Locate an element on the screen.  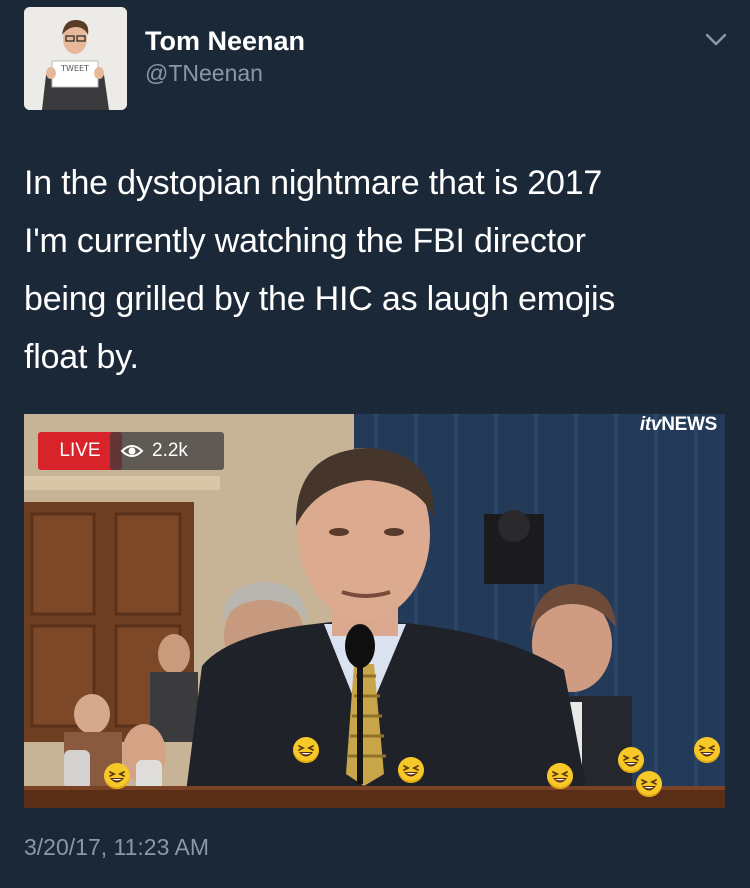
broadcaster-suffix: NEWS is located at coordinates (689, 424).